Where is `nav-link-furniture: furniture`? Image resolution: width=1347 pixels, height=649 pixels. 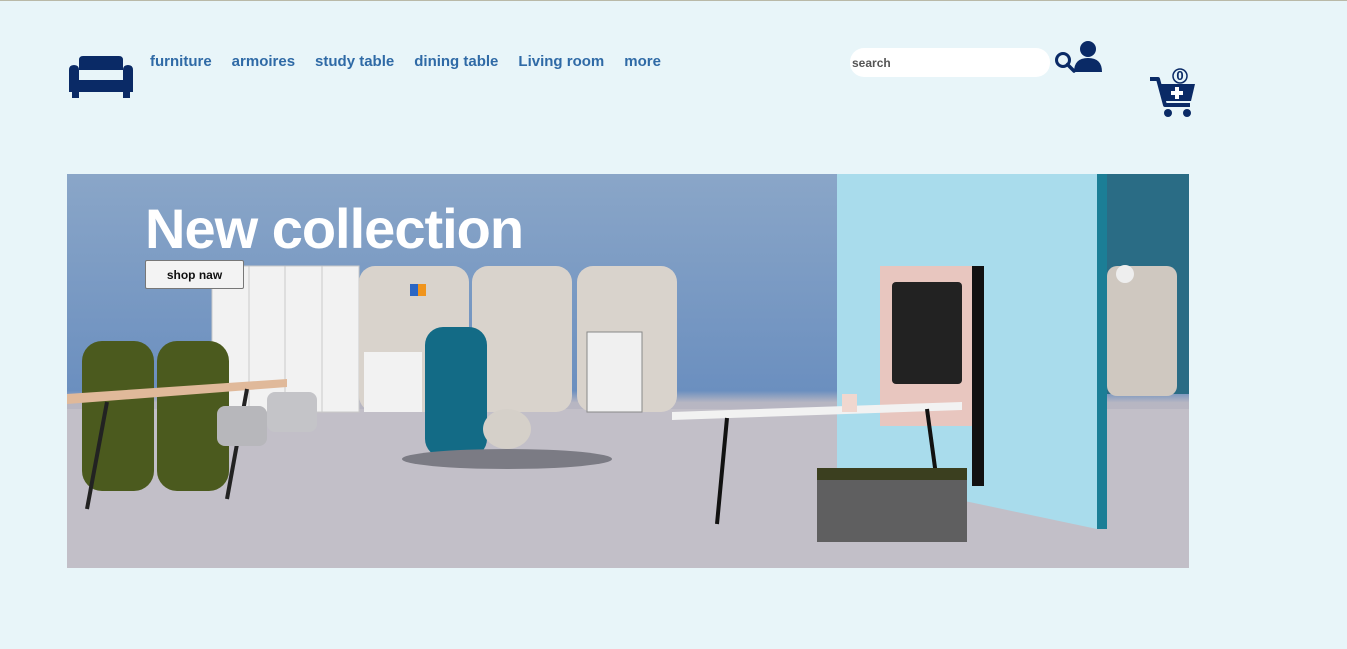 nav-link-furniture: furniture is located at coordinates (181, 61).